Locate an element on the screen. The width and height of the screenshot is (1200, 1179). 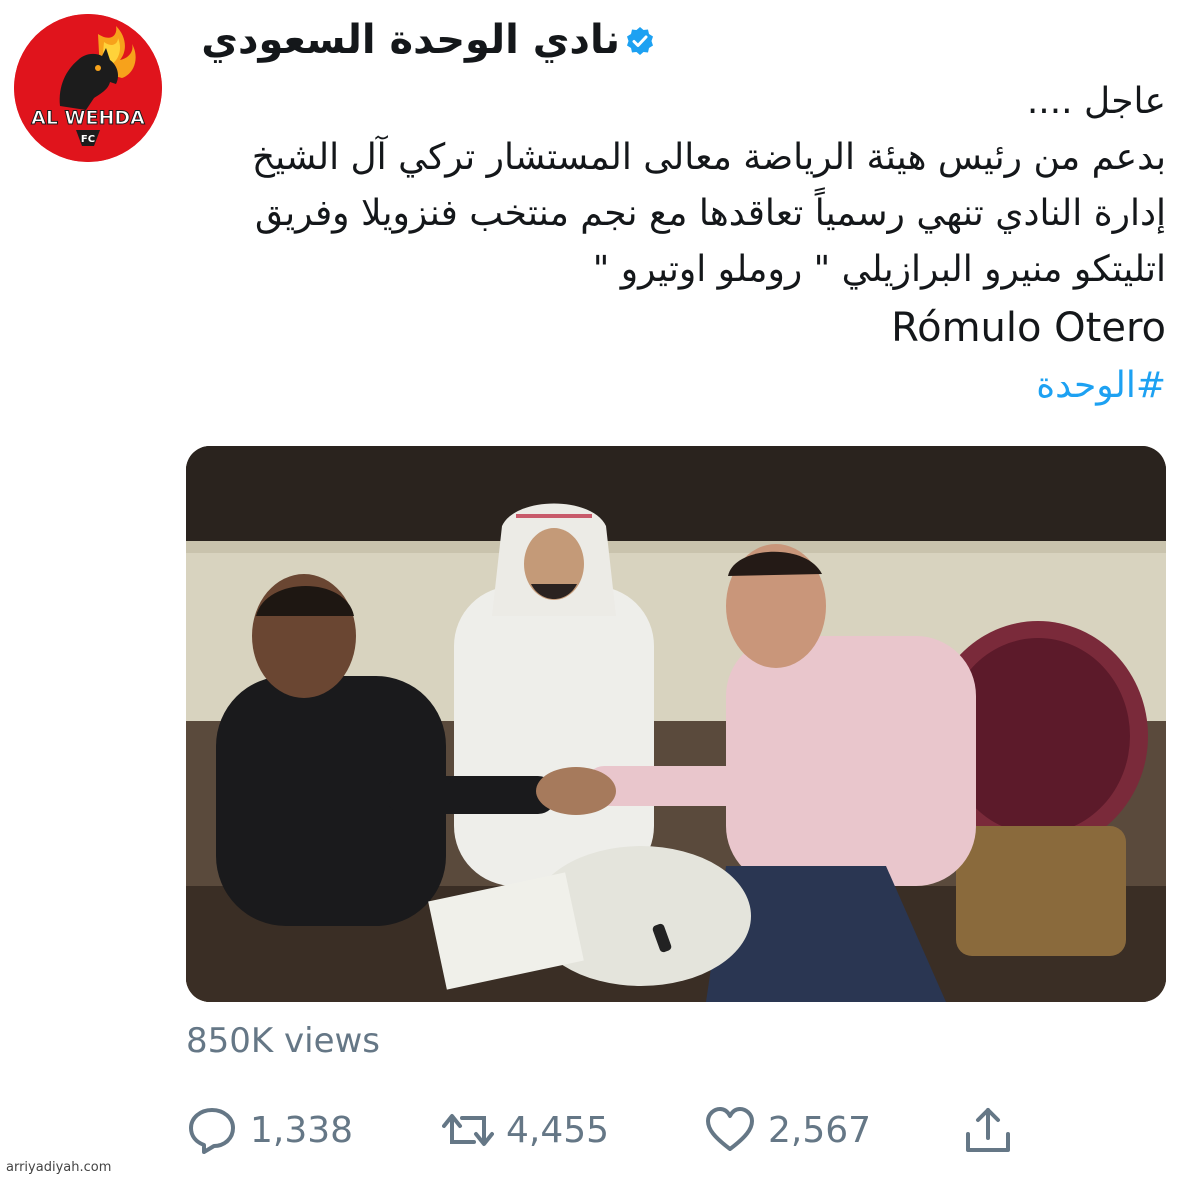
tweet-action-bar: 1,338 4,455 2,567 is located at coordinates (626, 1130).